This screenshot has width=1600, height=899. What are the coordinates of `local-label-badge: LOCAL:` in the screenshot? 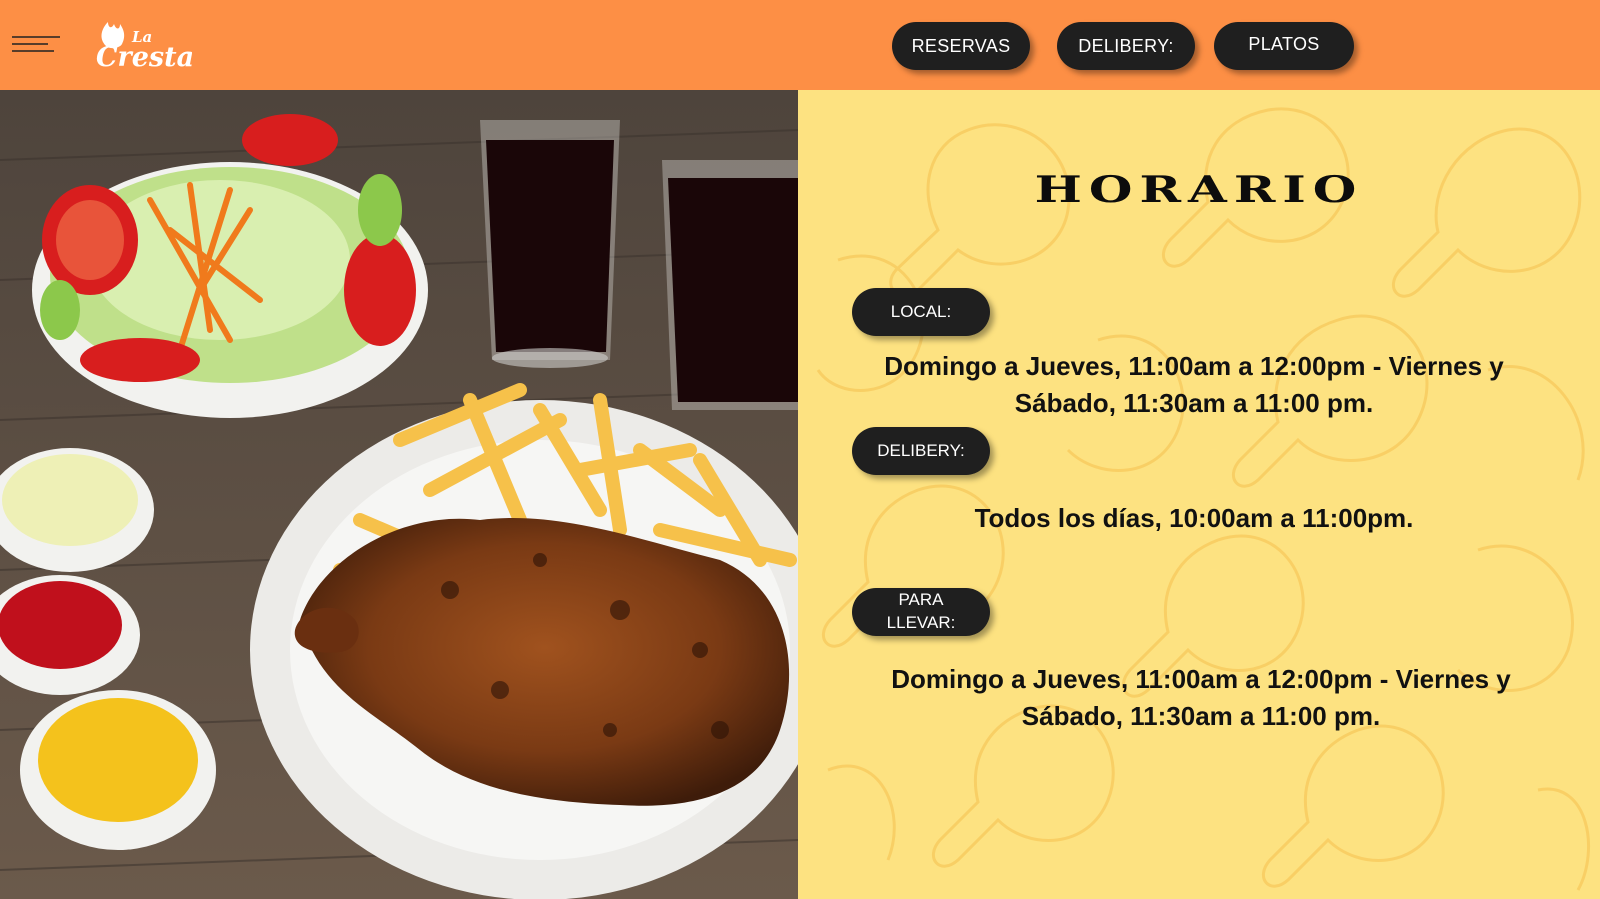 It's located at (921, 312).